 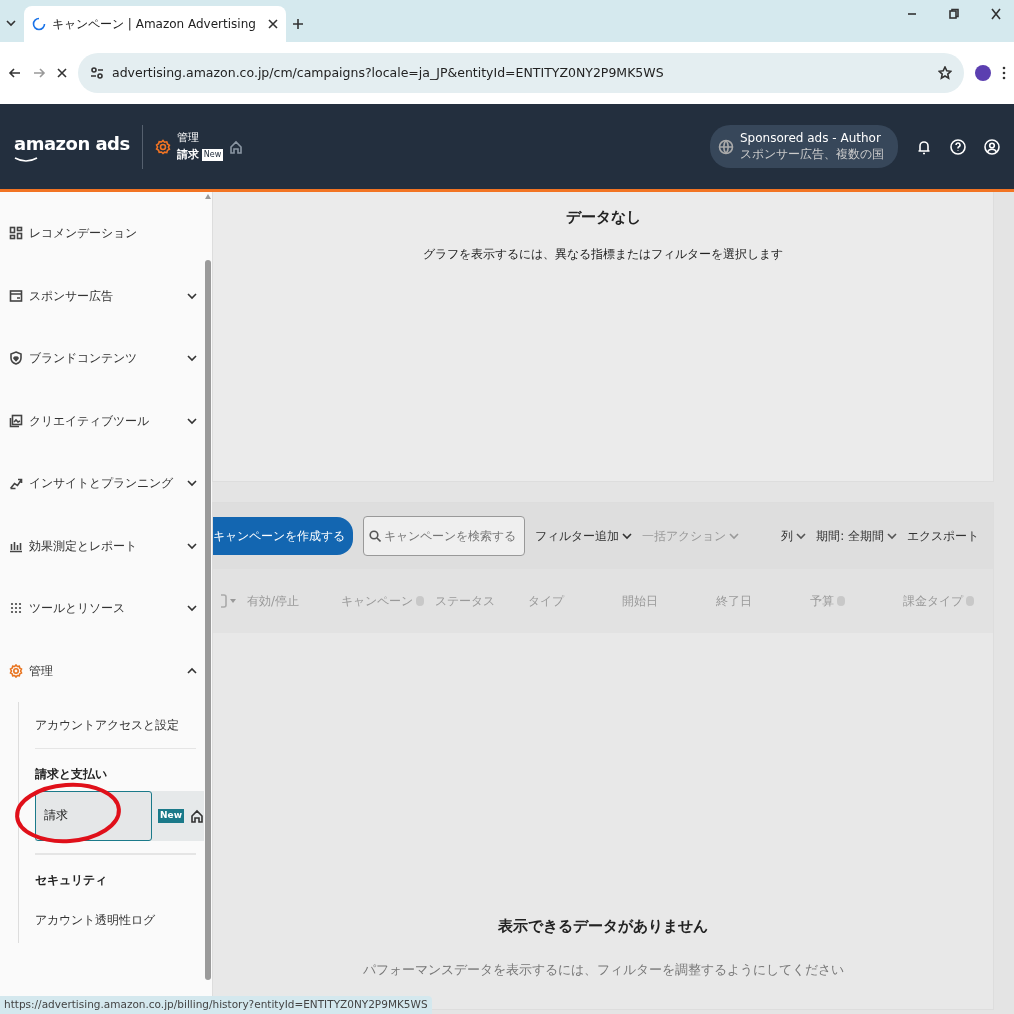 I want to click on sidebar-item: インサイトとプランニング, so click(x=102, y=483).